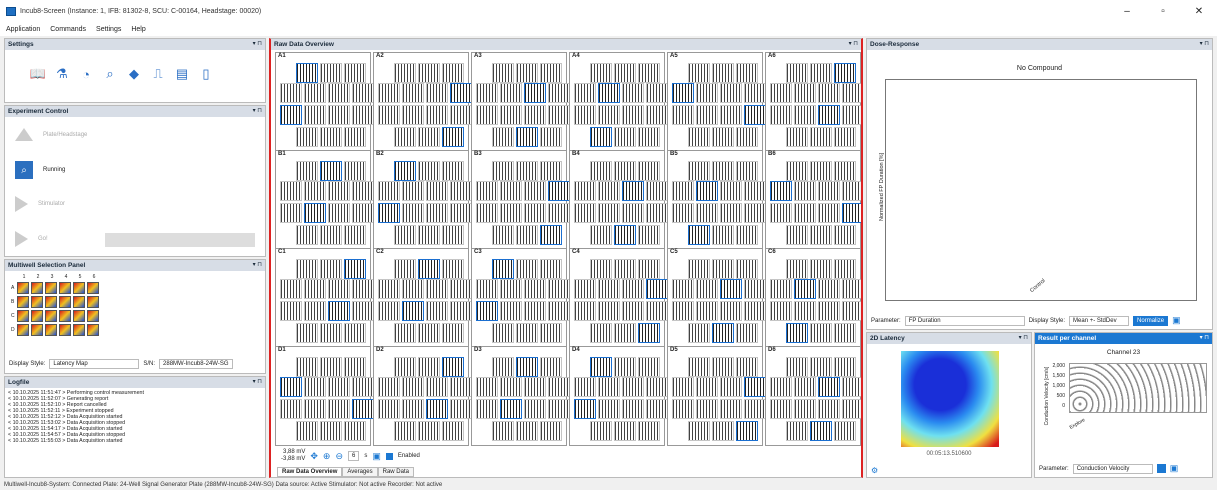 Image resolution: width=1217 pixels, height=490 pixels. Describe the element at coordinates (520, 200) in the screenshot. I see `well-tile: B3` at that location.